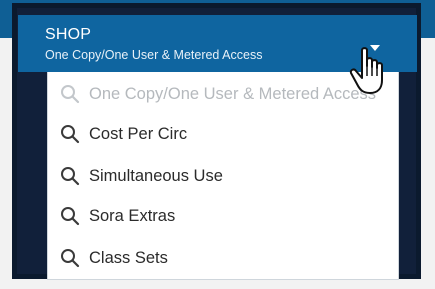  What do you see at coordinates (68, 34) in the screenshot?
I see `shop-title: SHOP` at bounding box center [68, 34].